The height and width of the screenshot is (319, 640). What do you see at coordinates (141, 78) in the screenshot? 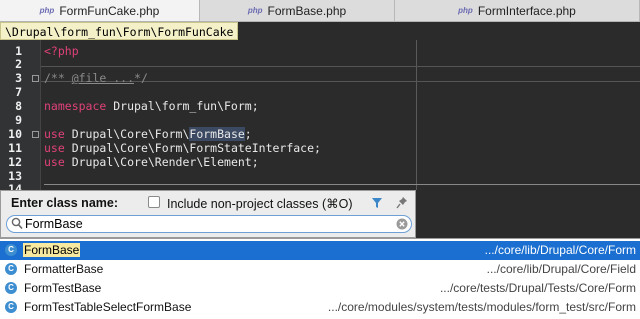
I see `doc-comment-close: */` at bounding box center [141, 78].